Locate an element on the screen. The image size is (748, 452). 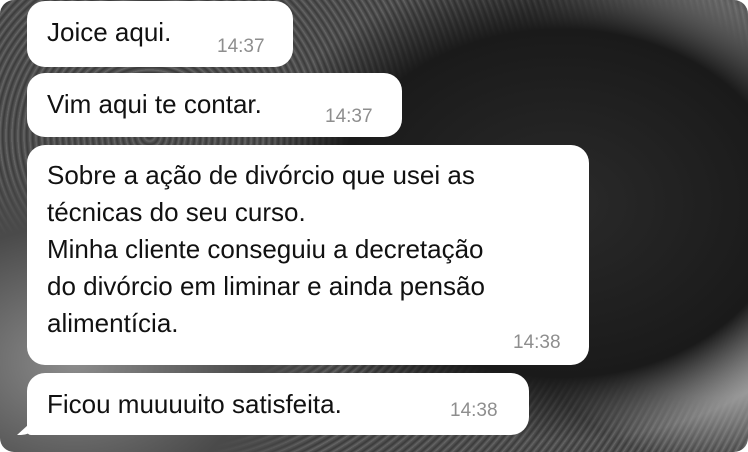
message-text-line: Sobre a ação de divórcio que usei as is located at coordinates (261, 175).